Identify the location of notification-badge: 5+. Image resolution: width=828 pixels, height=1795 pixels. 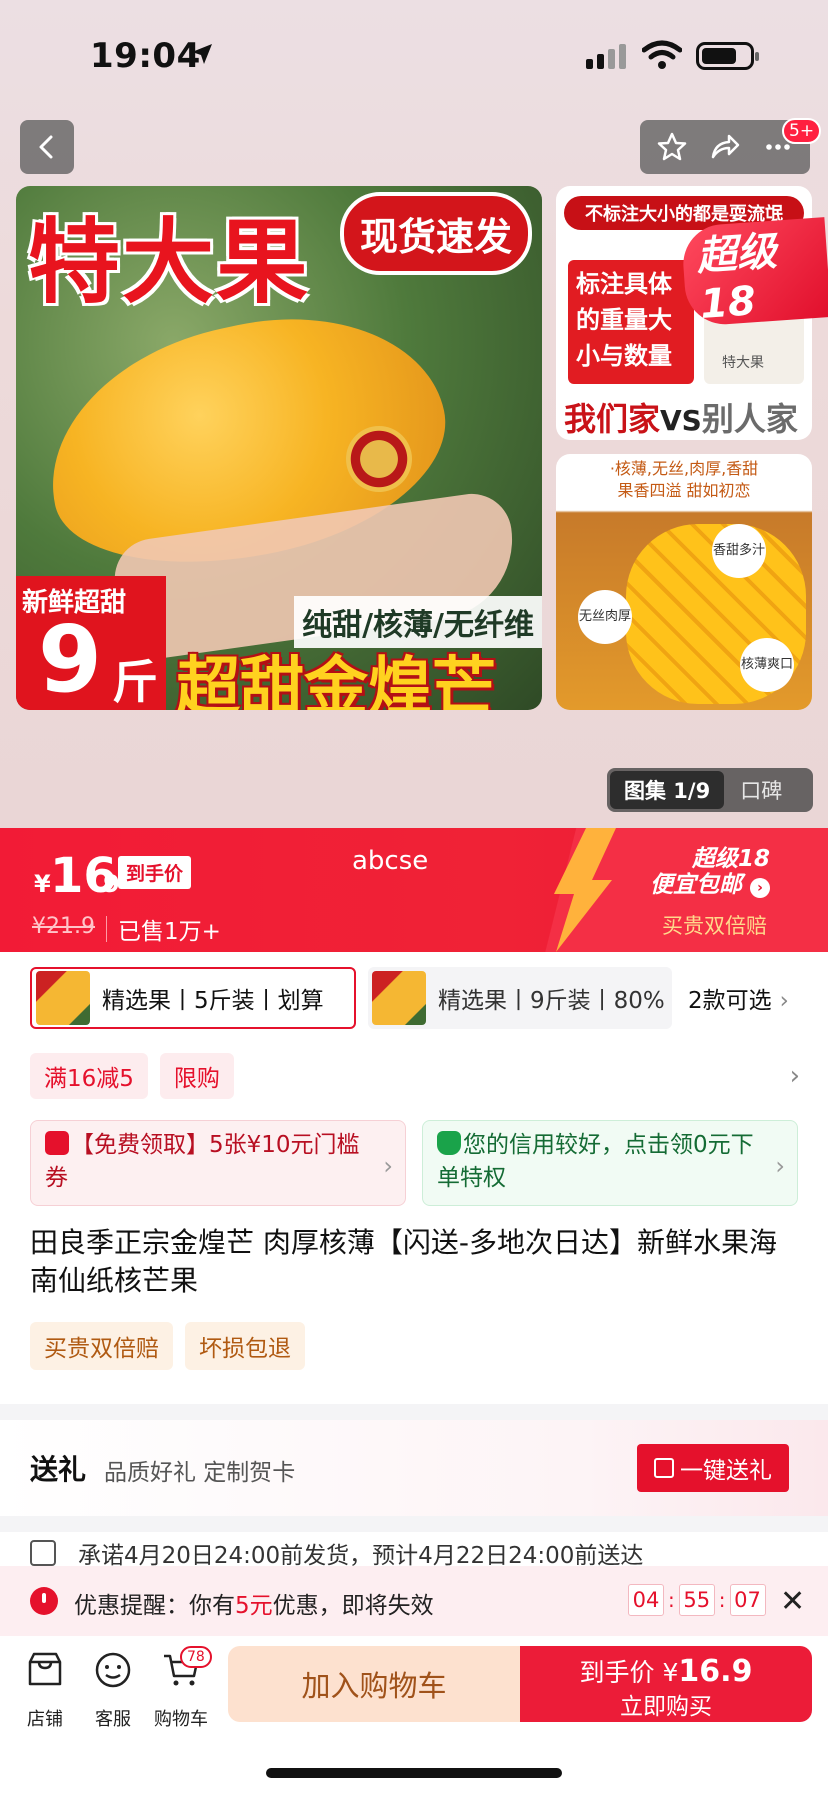
(802, 131).